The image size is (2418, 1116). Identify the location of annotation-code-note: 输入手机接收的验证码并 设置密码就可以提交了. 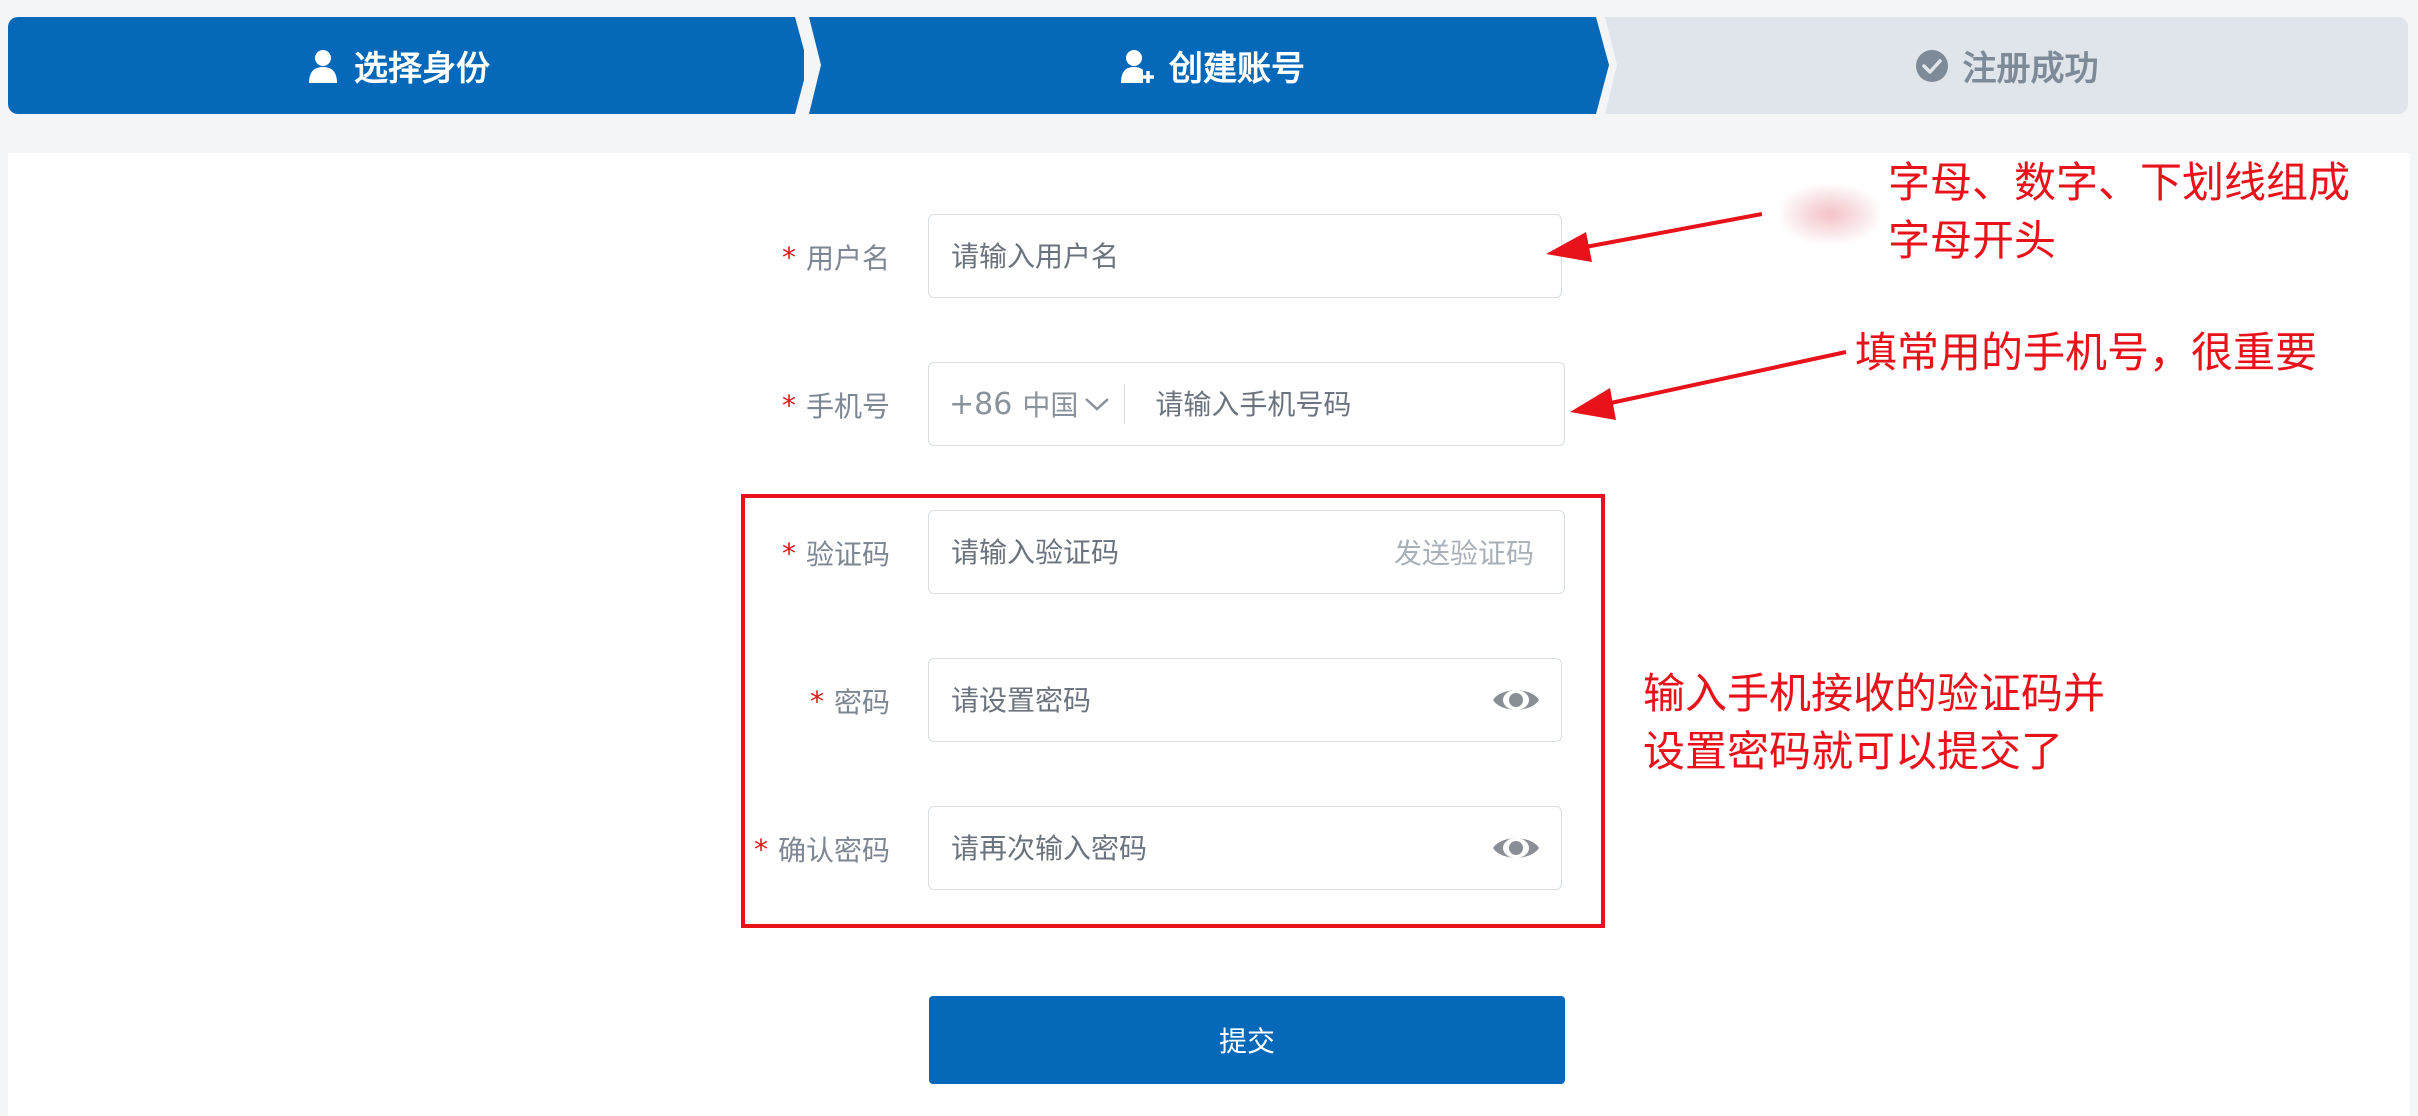
(1874, 722).